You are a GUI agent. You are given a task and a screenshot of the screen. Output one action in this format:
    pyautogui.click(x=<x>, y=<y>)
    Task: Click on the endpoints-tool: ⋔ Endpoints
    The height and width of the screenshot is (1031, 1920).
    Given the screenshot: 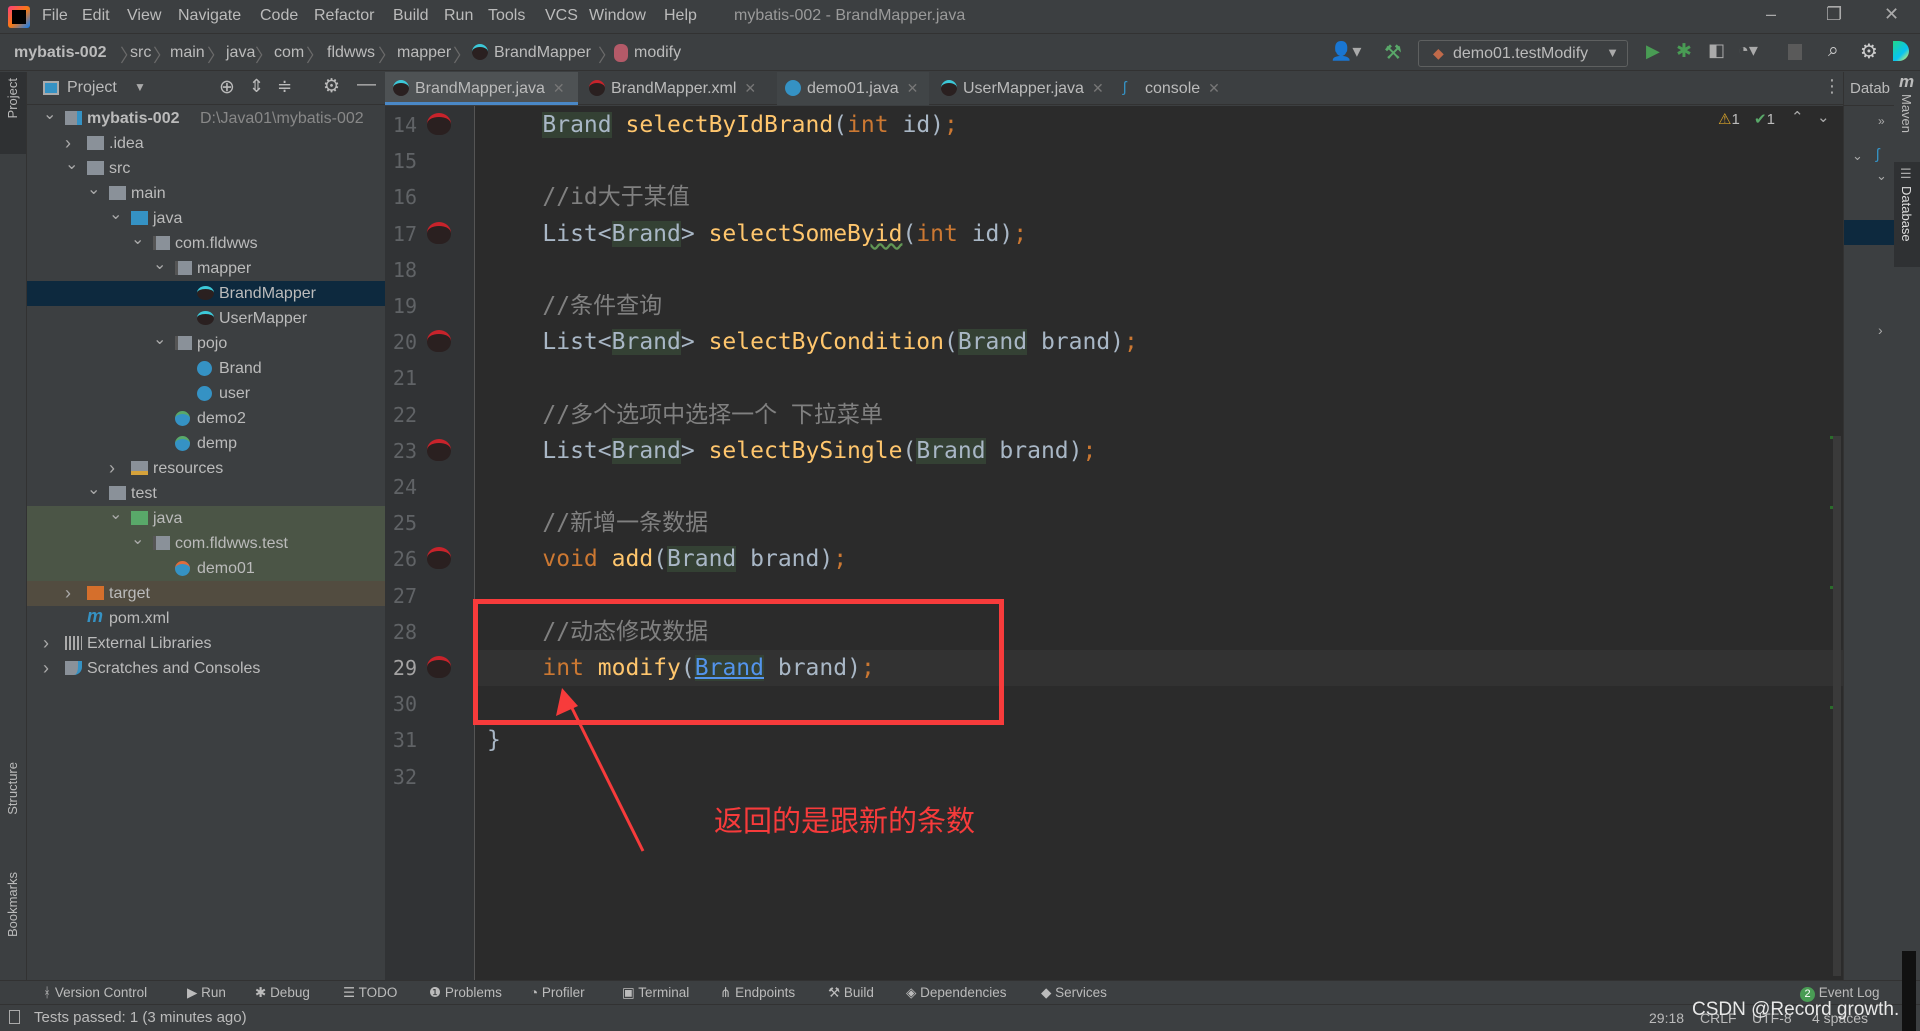 What is the action you would take?
    pyautogui.click(x=757, y=993)
    